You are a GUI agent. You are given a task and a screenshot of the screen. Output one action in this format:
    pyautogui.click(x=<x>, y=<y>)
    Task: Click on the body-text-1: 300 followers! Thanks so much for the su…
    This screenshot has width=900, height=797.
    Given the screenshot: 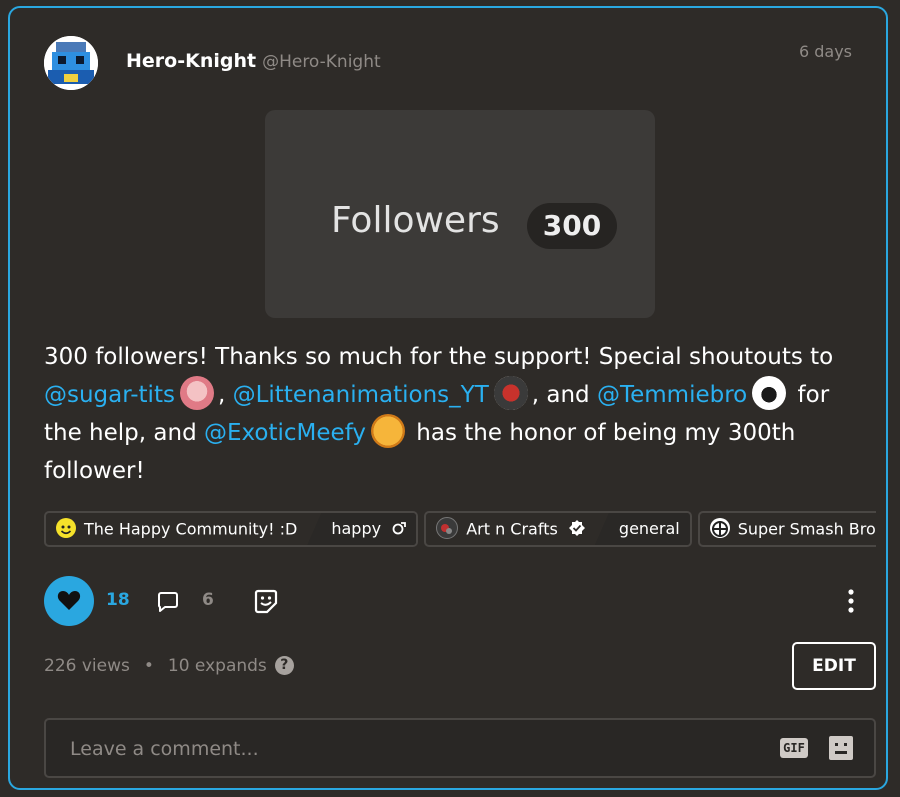 What is the action you would take?
    pyautogui.click(x=439, y=357)
    